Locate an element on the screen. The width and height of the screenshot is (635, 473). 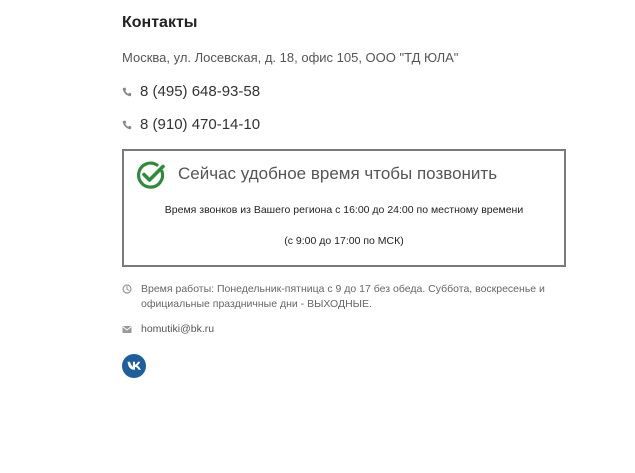
vk-button is located at coordinates (134, 366).